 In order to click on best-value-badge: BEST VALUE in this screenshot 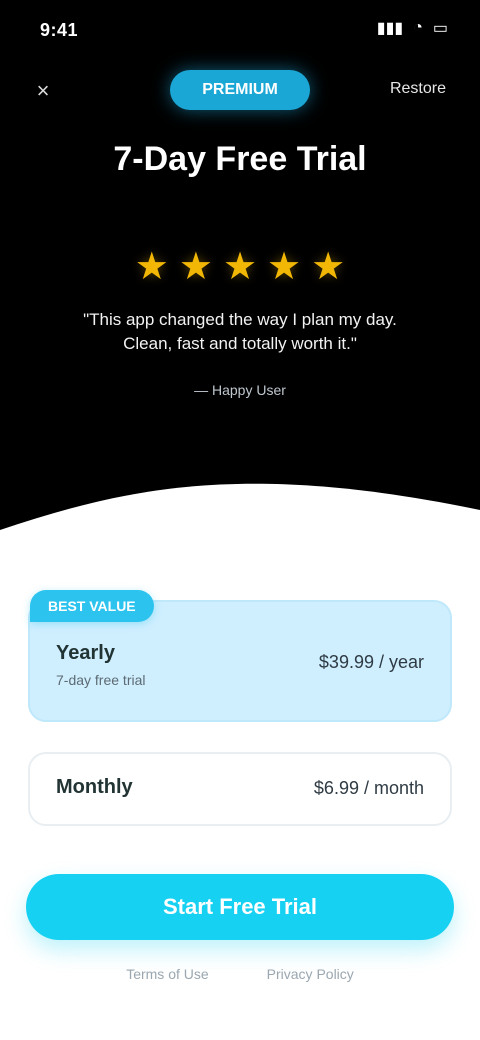, I will do `click(92, 606)`.